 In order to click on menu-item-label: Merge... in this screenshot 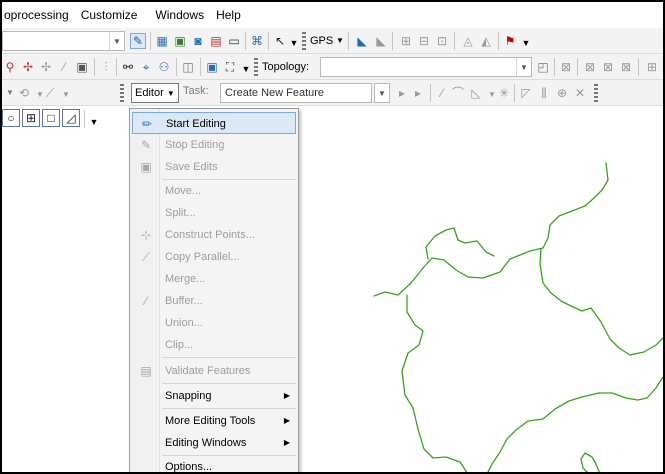, I will do `click(185, 279)`.